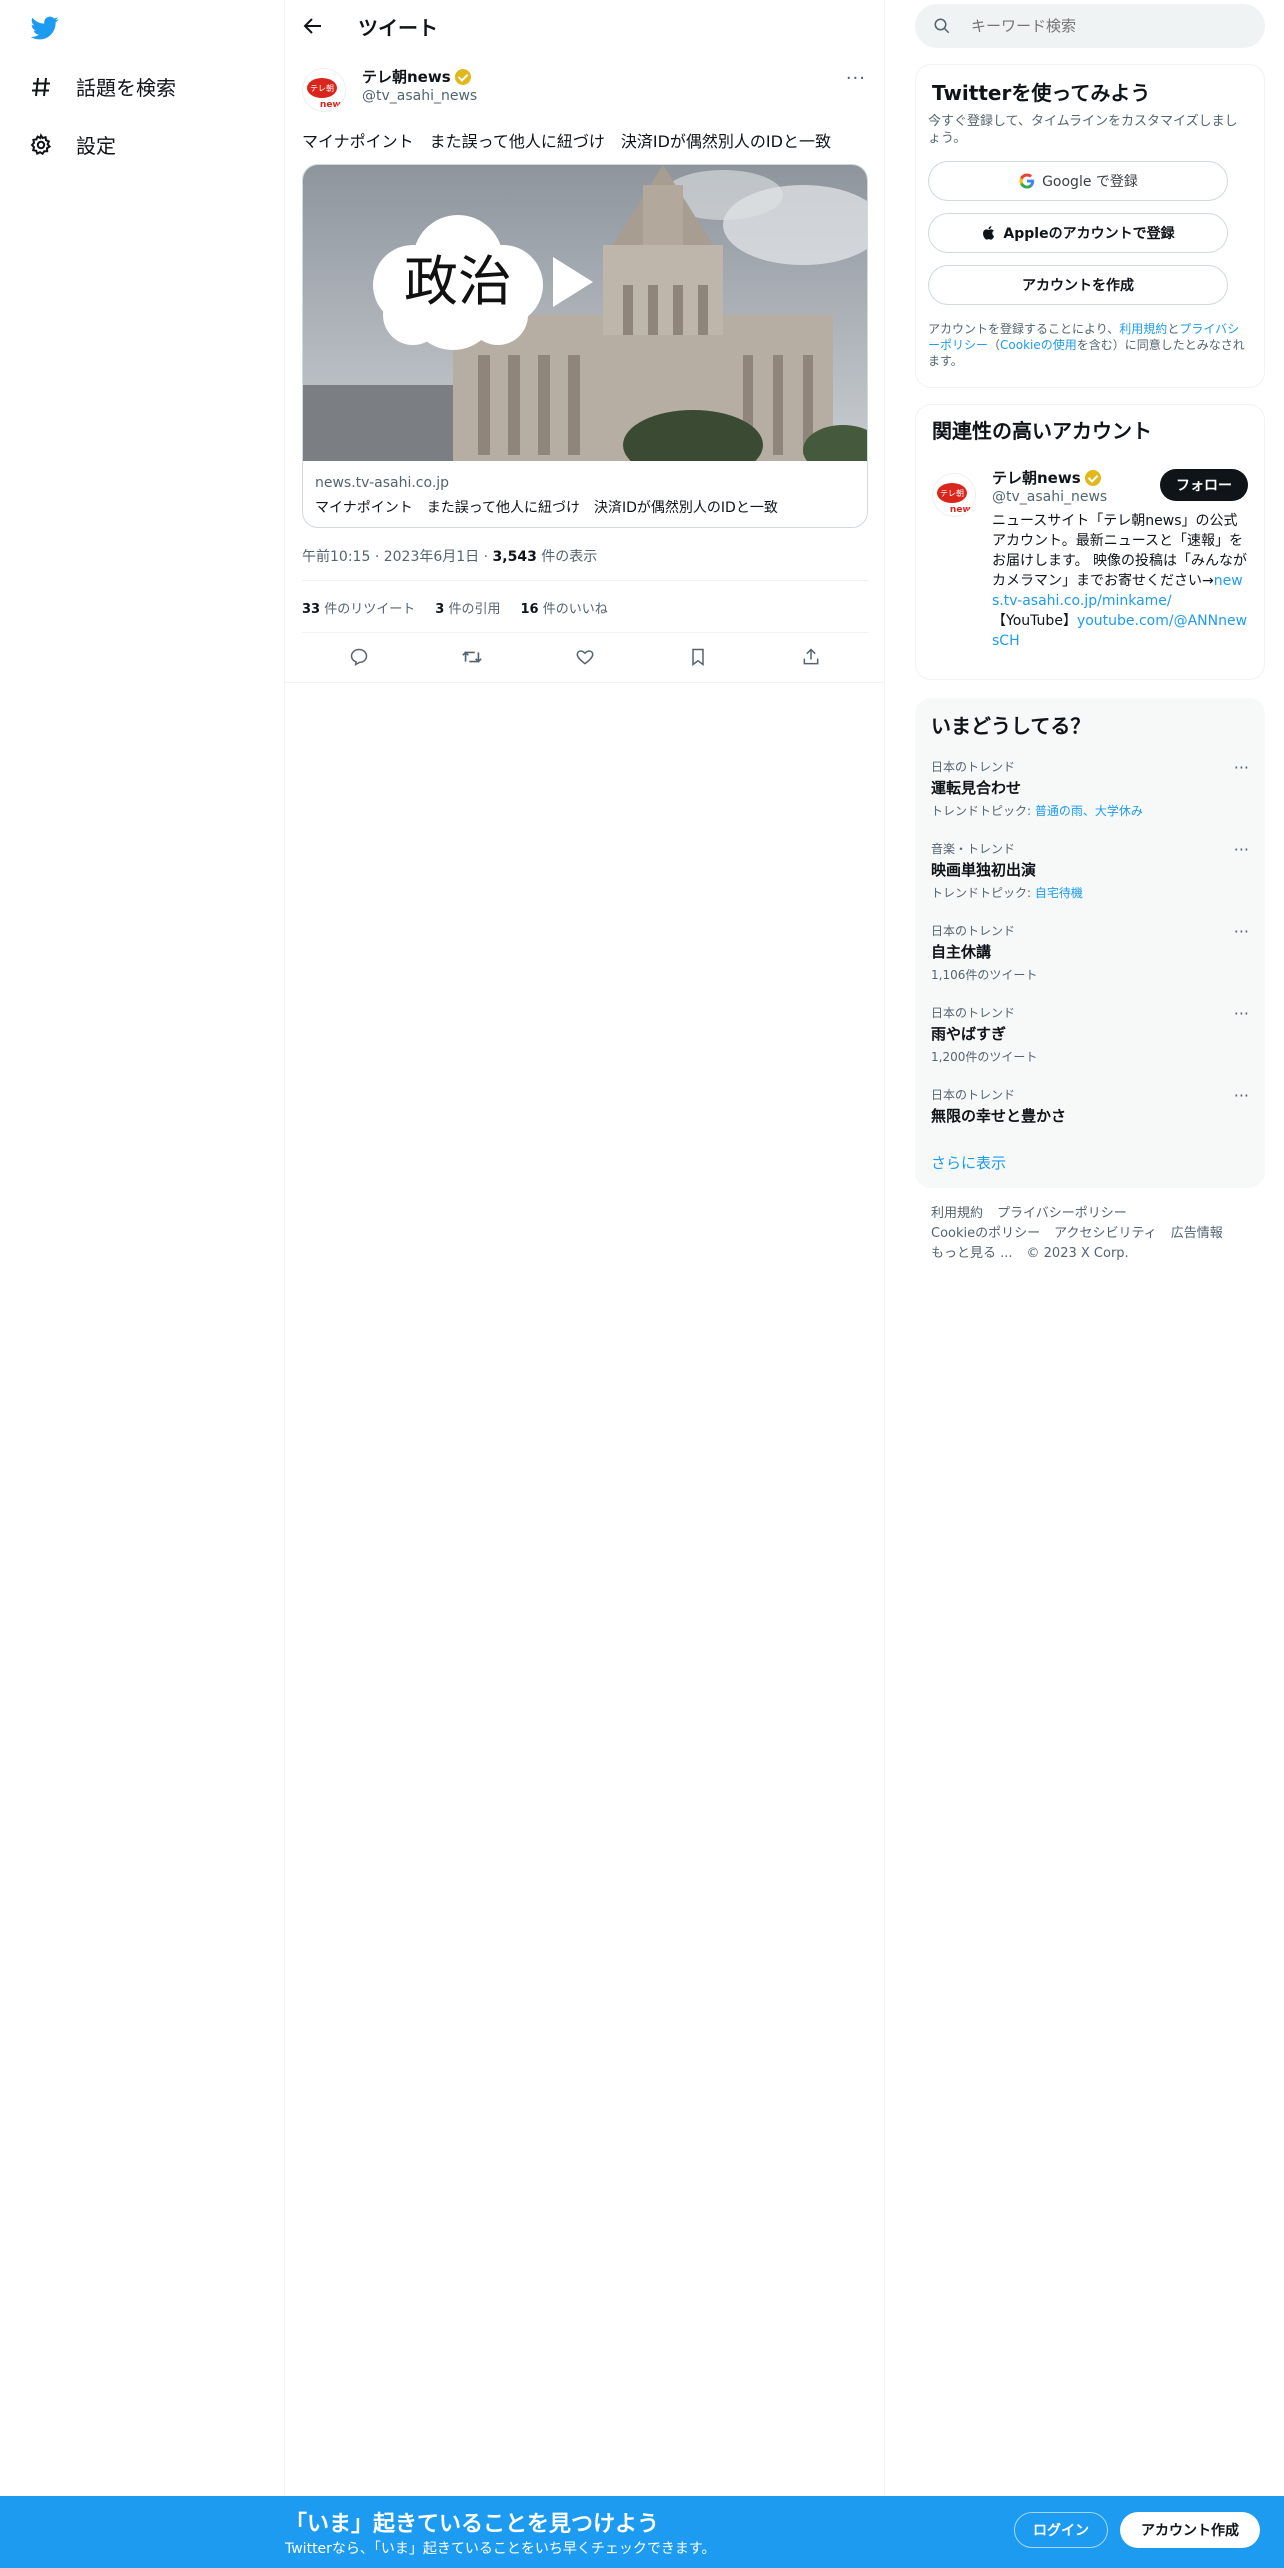  What do you see at coordinates (1083, 130) in the screenshot?
I see `signup-subtitle: 今すぐ登録して、タイムラインをカスタマイズしましょう。` at bounding box center [1083, 130].